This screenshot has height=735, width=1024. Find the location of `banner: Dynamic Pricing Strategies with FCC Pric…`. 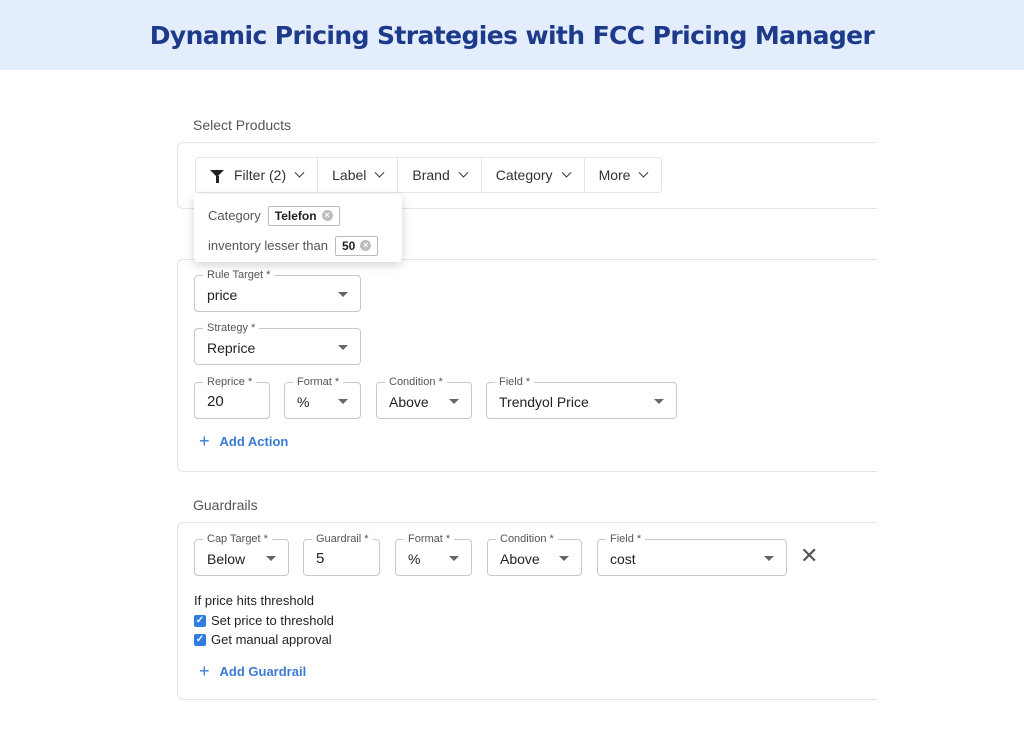

banner: Dynamic Pricing Strategies with FCC Pric… is located at coordinates (512, 35).